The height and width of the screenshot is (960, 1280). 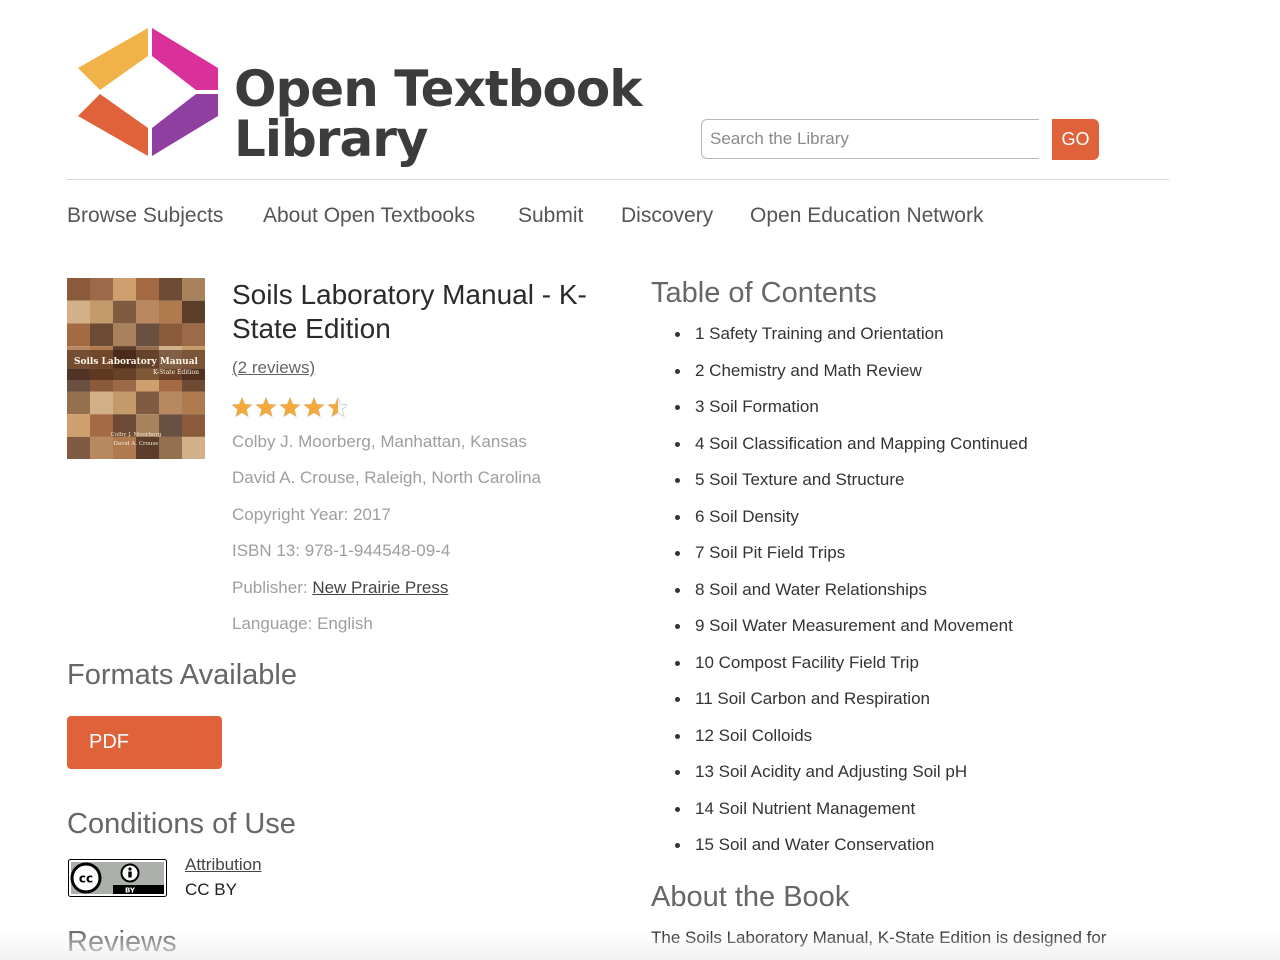 I want to click on nav-submit: Submit, so click(x=550, y=216).